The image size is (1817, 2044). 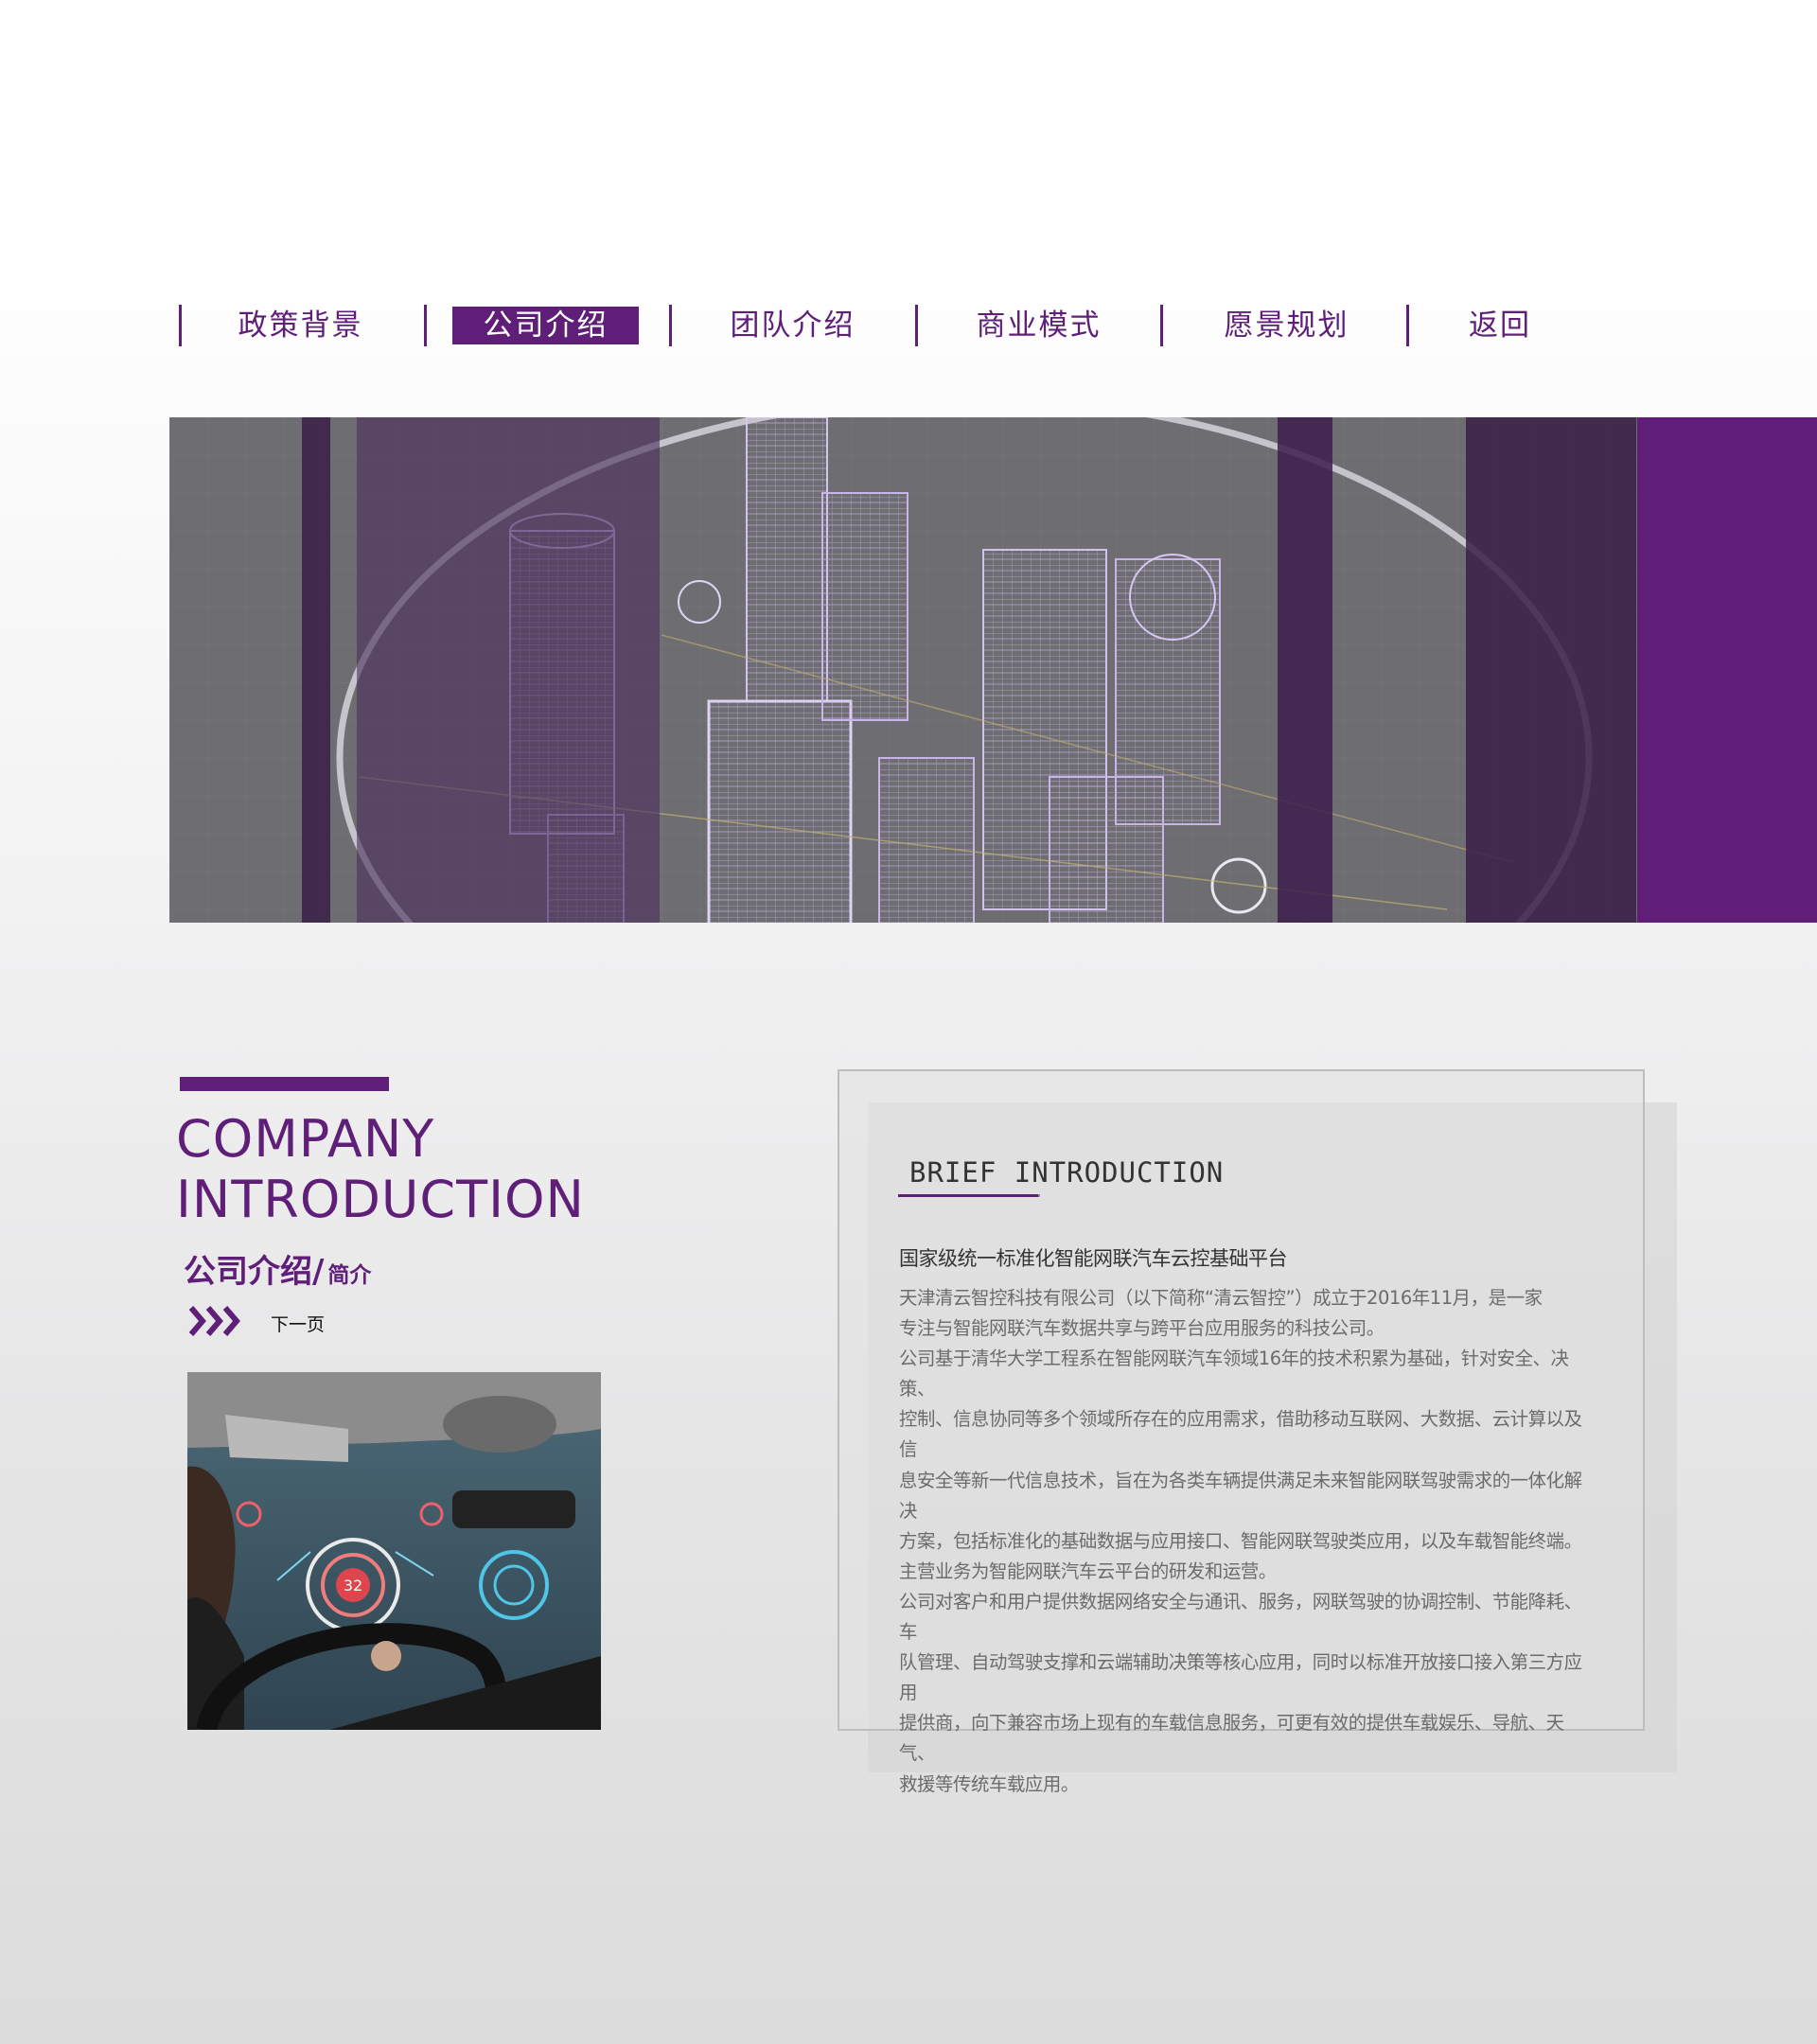 What do you see at coordinates (1067, 1172) in the screenshot?
I see `brief-title: BRIEF INTRODUCTION` at bounding box center [1067, 1172].